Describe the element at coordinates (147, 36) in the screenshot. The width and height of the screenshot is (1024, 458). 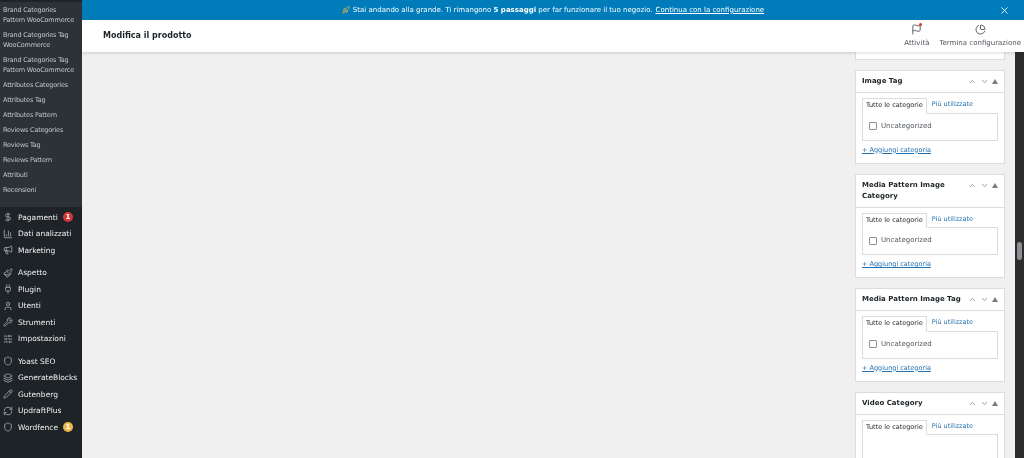
I see `page-title: Modifica il prodotto` at that location.